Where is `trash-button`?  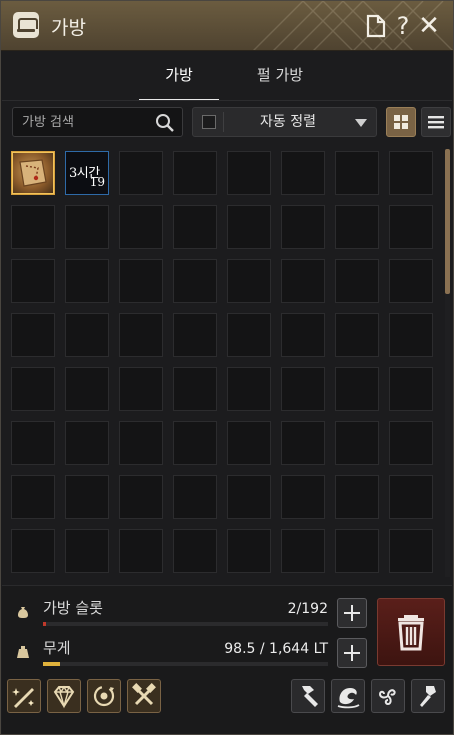 trash-button is located at coordinates (411, 632).